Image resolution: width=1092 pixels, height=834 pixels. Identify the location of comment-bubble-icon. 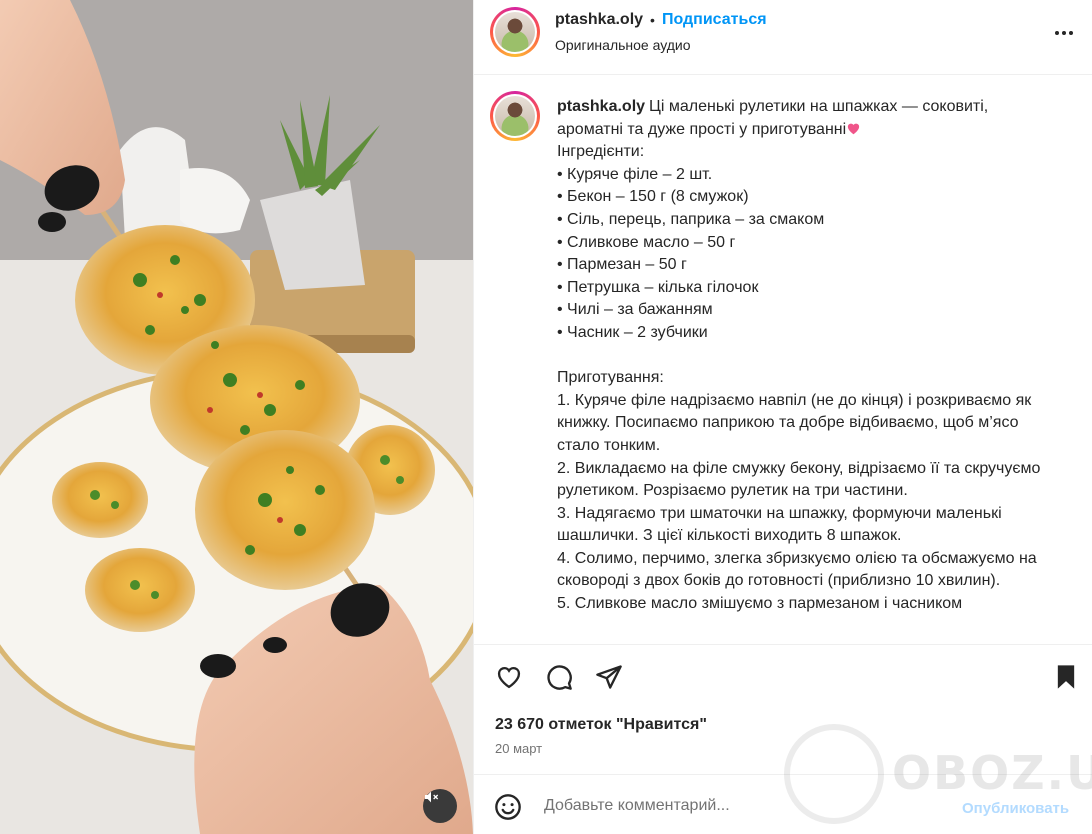
(559, 677).